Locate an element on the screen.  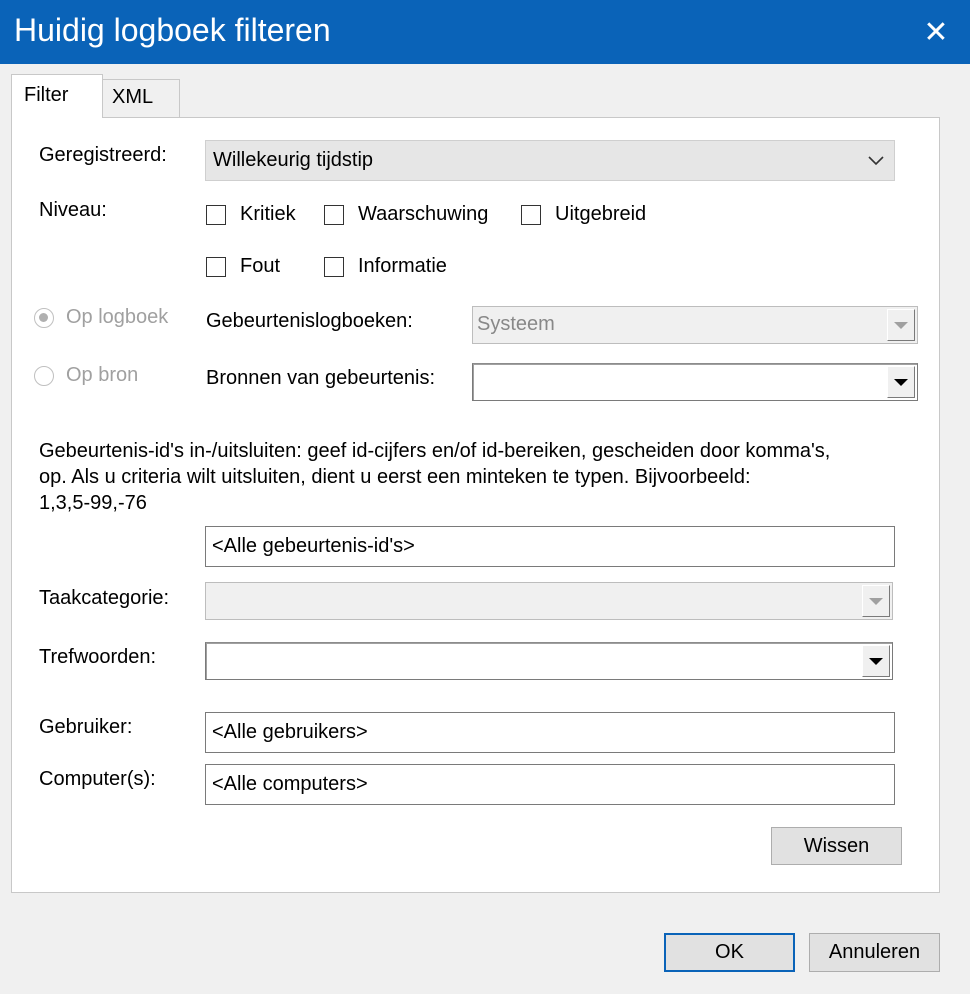
checkbox-critical: Kritiek is located at coordinates (251, 214).